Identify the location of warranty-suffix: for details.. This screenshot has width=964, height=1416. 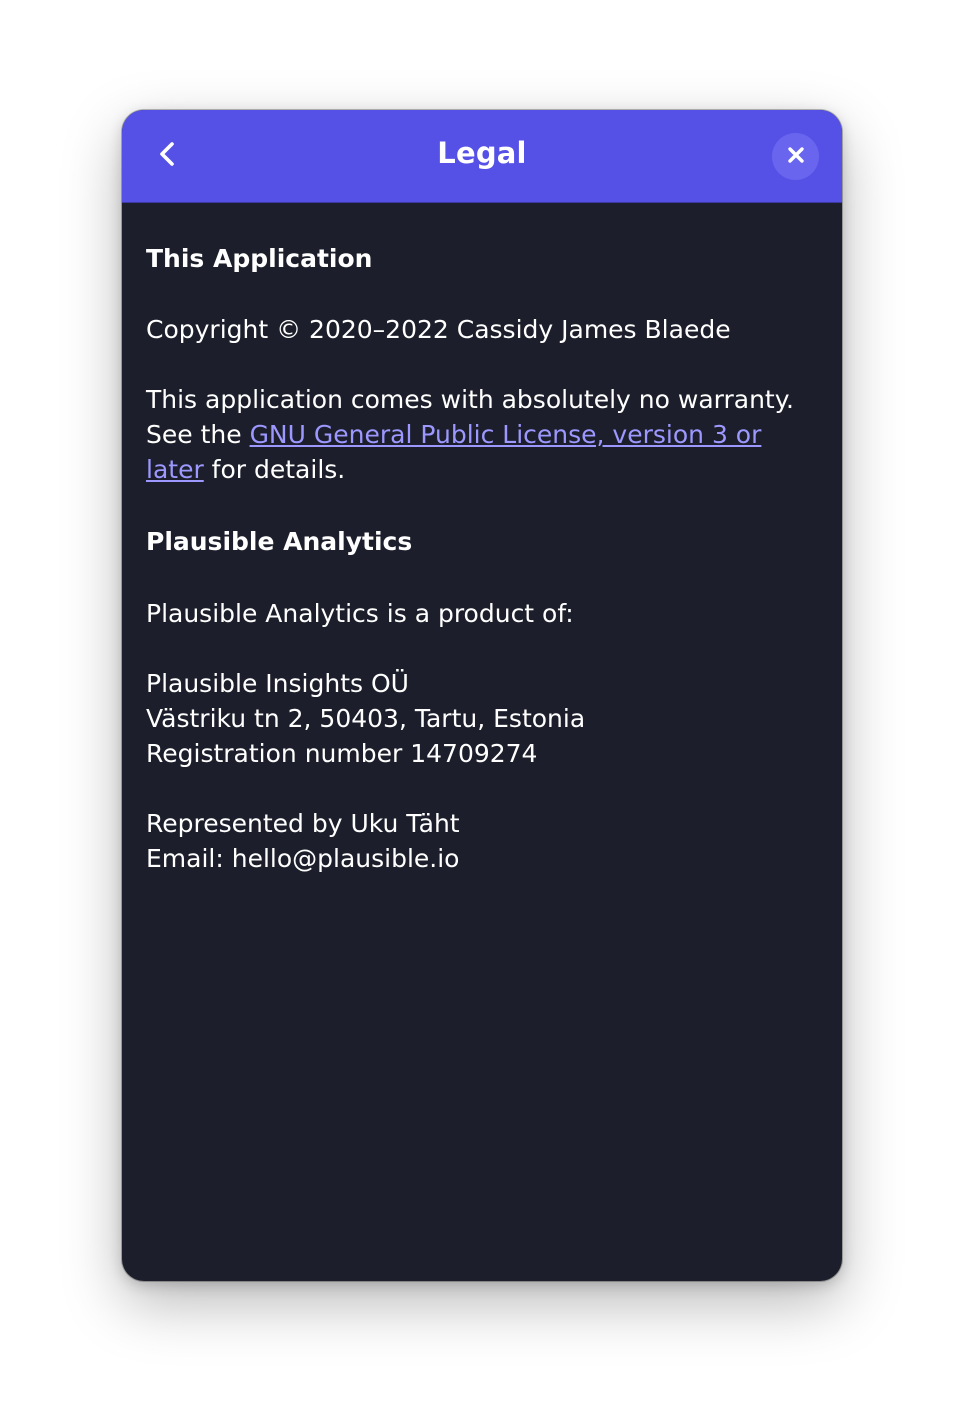
(274, 469).